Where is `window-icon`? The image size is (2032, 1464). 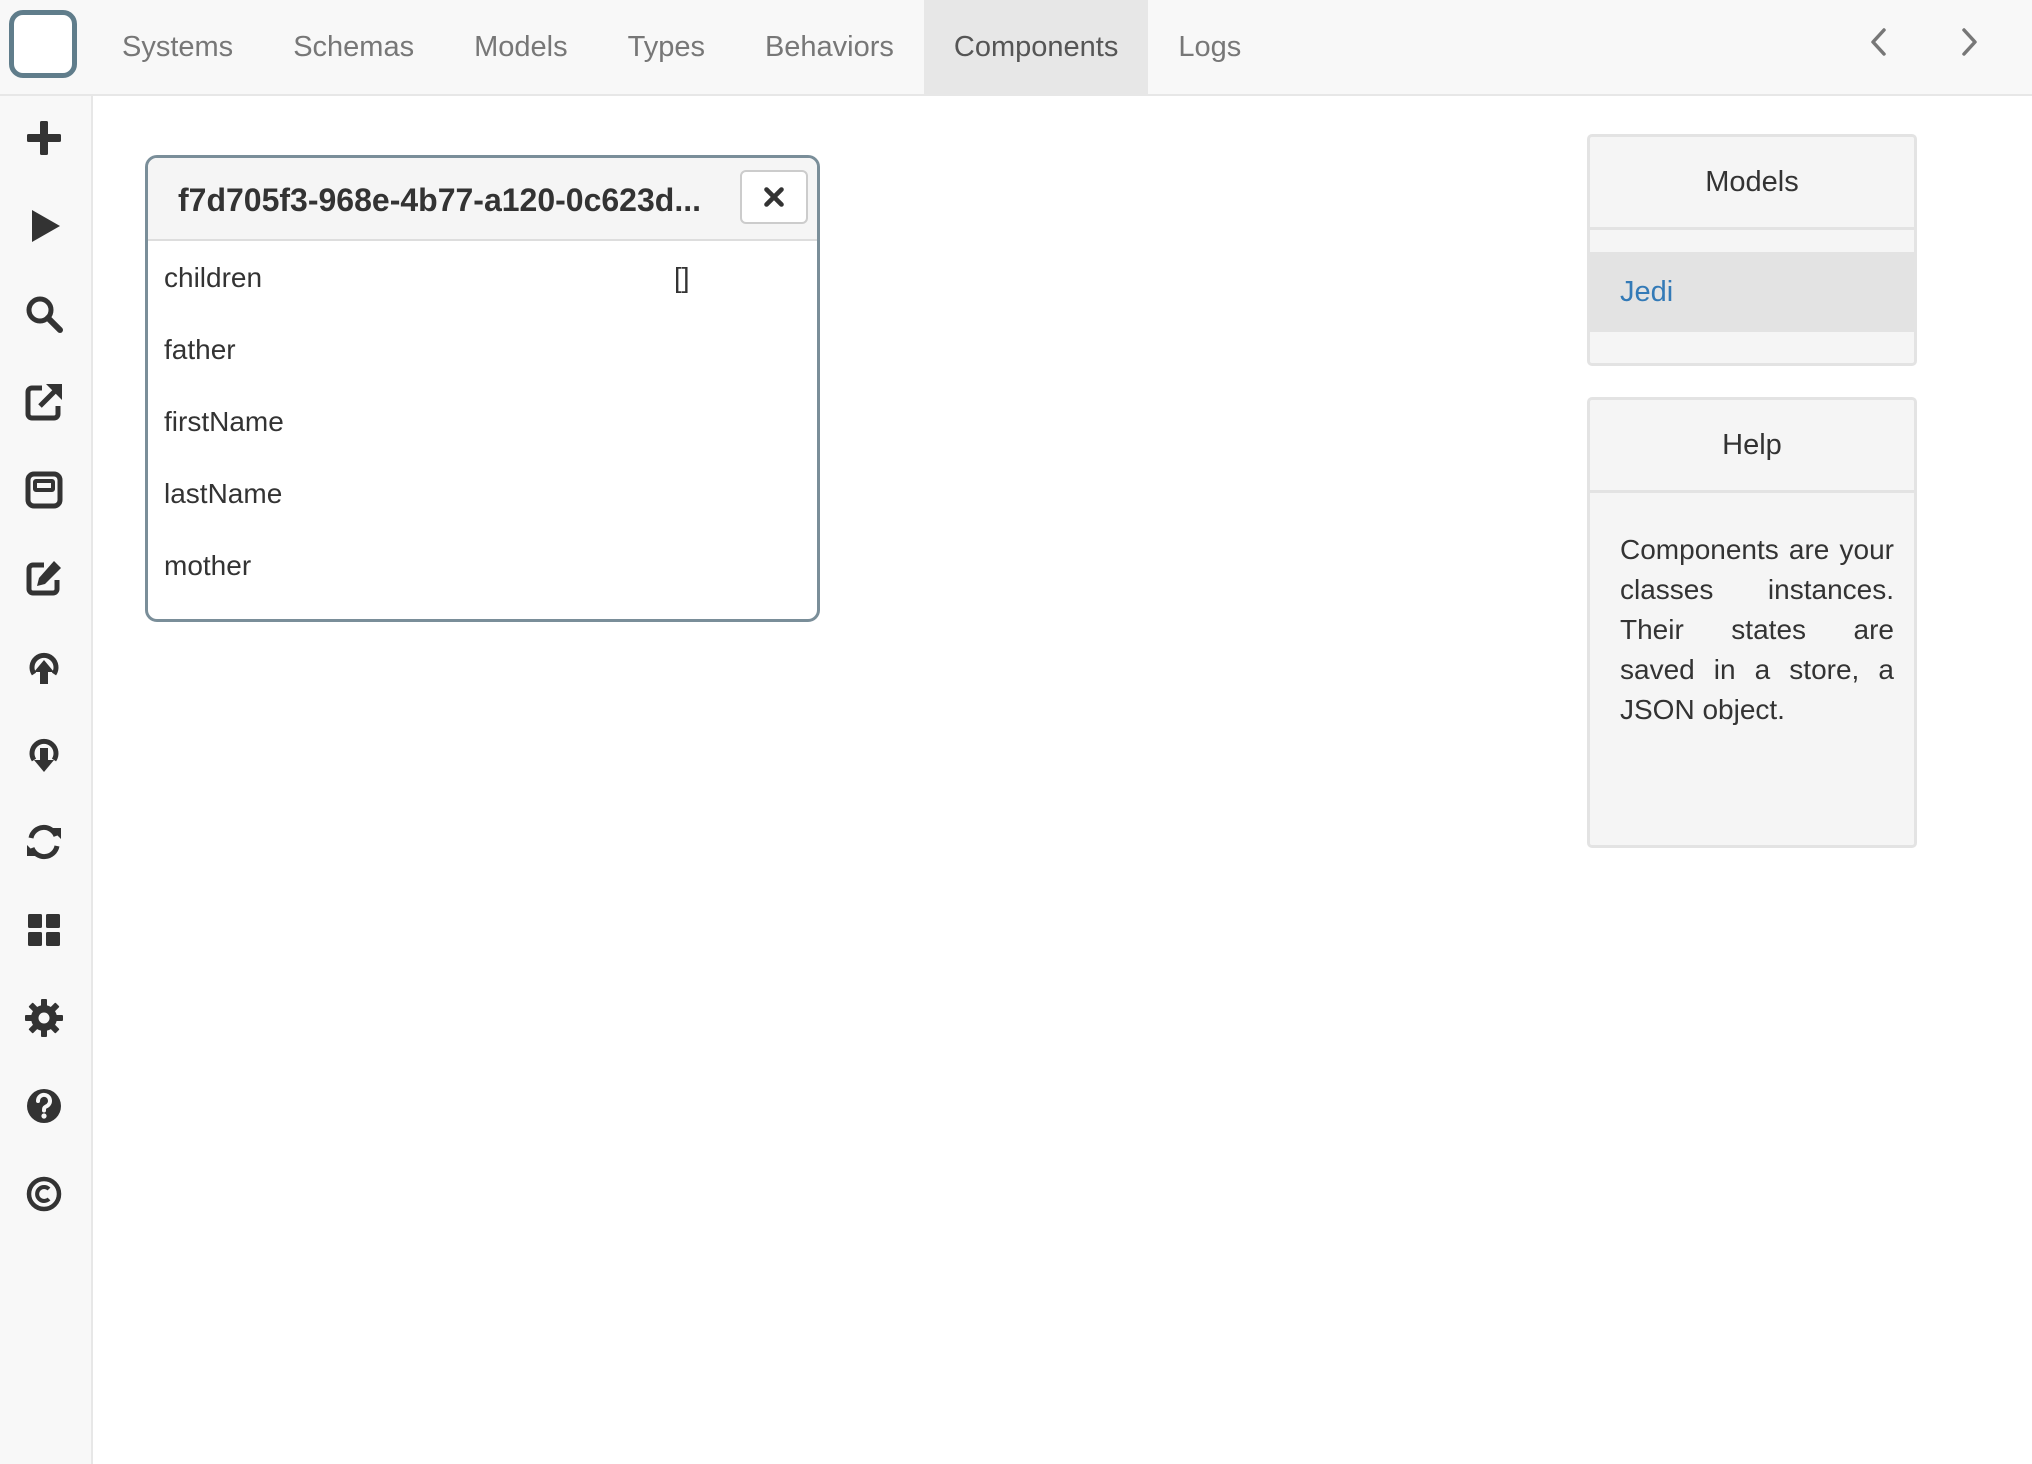
window-icon is located at coordinates (44, 490).